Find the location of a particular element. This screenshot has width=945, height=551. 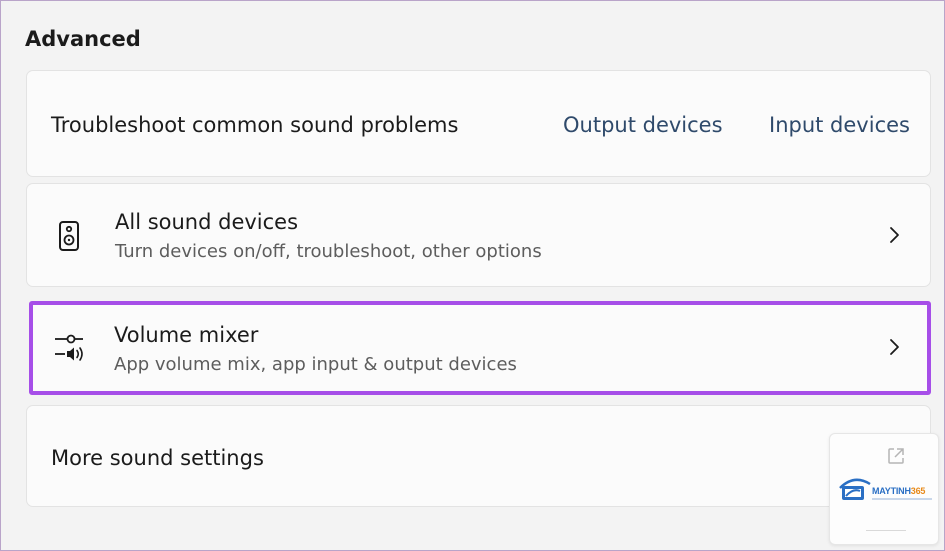

input-devices-link: Input devices is located at coordinates (839, 125).